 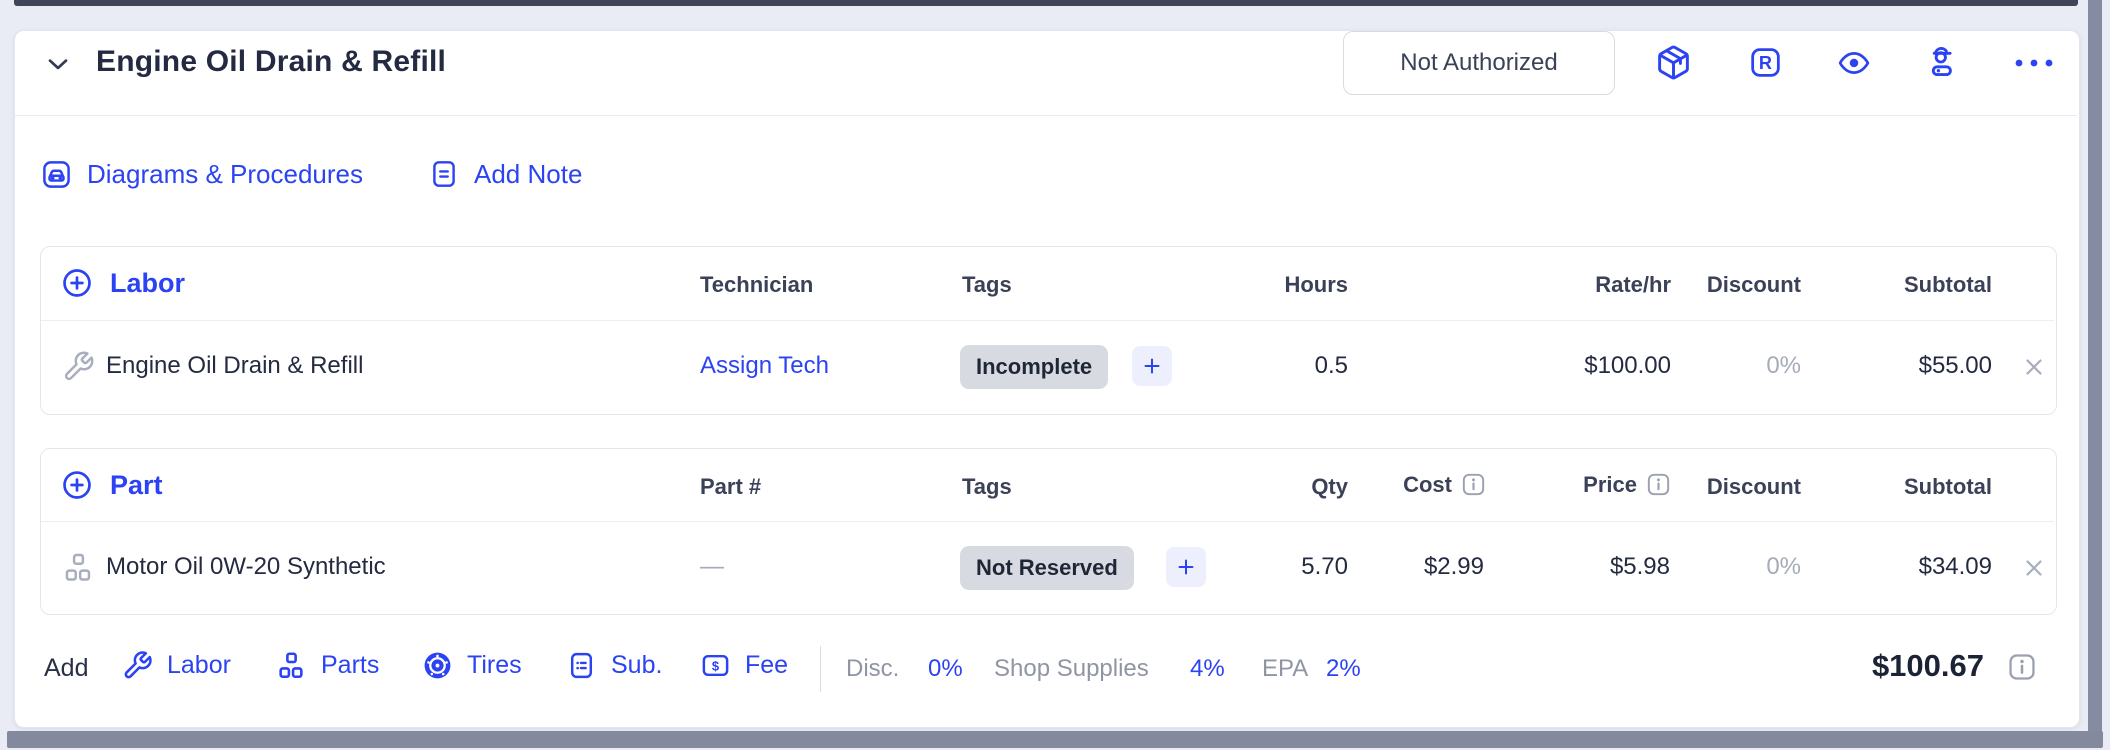 What do you see at coordinates (1673, 62) in the screenshot?
I see `package-icon` at bounding box center [1673, 62].